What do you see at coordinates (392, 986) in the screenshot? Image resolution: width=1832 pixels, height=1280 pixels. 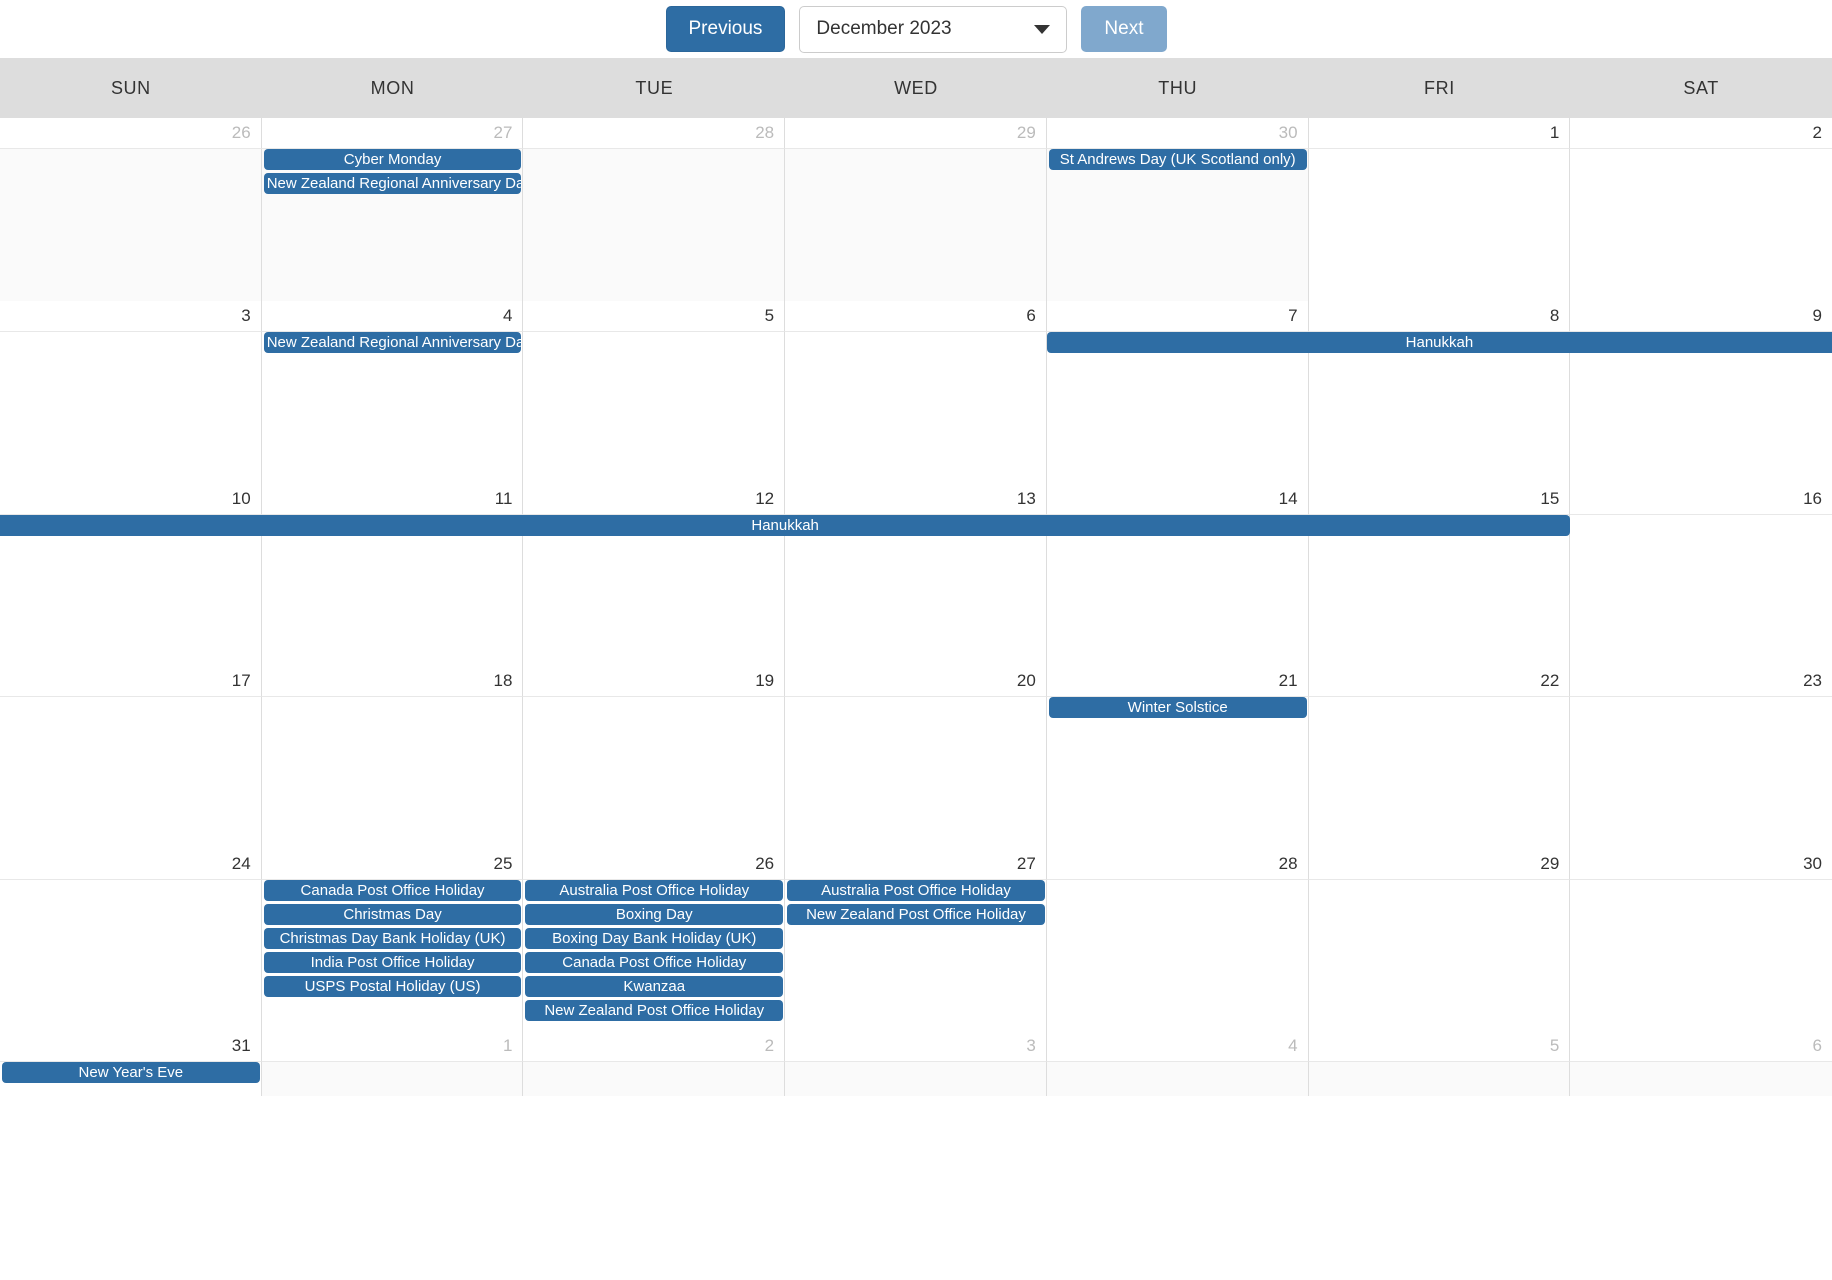 I see `calendar-event: USPS Postal Holiday (US)` at bounding box center [392, 986].